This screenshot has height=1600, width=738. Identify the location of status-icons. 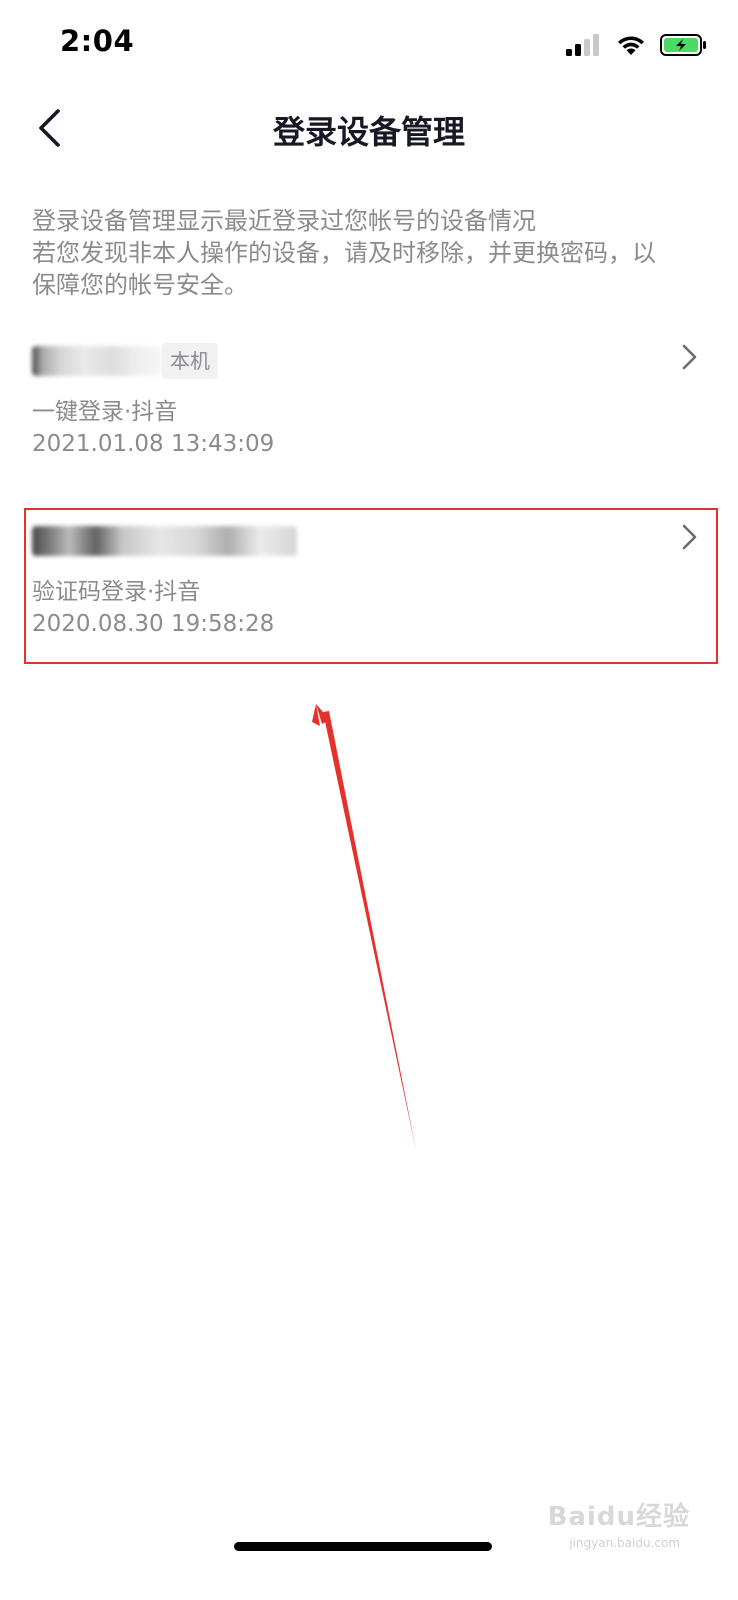
(637, 45).